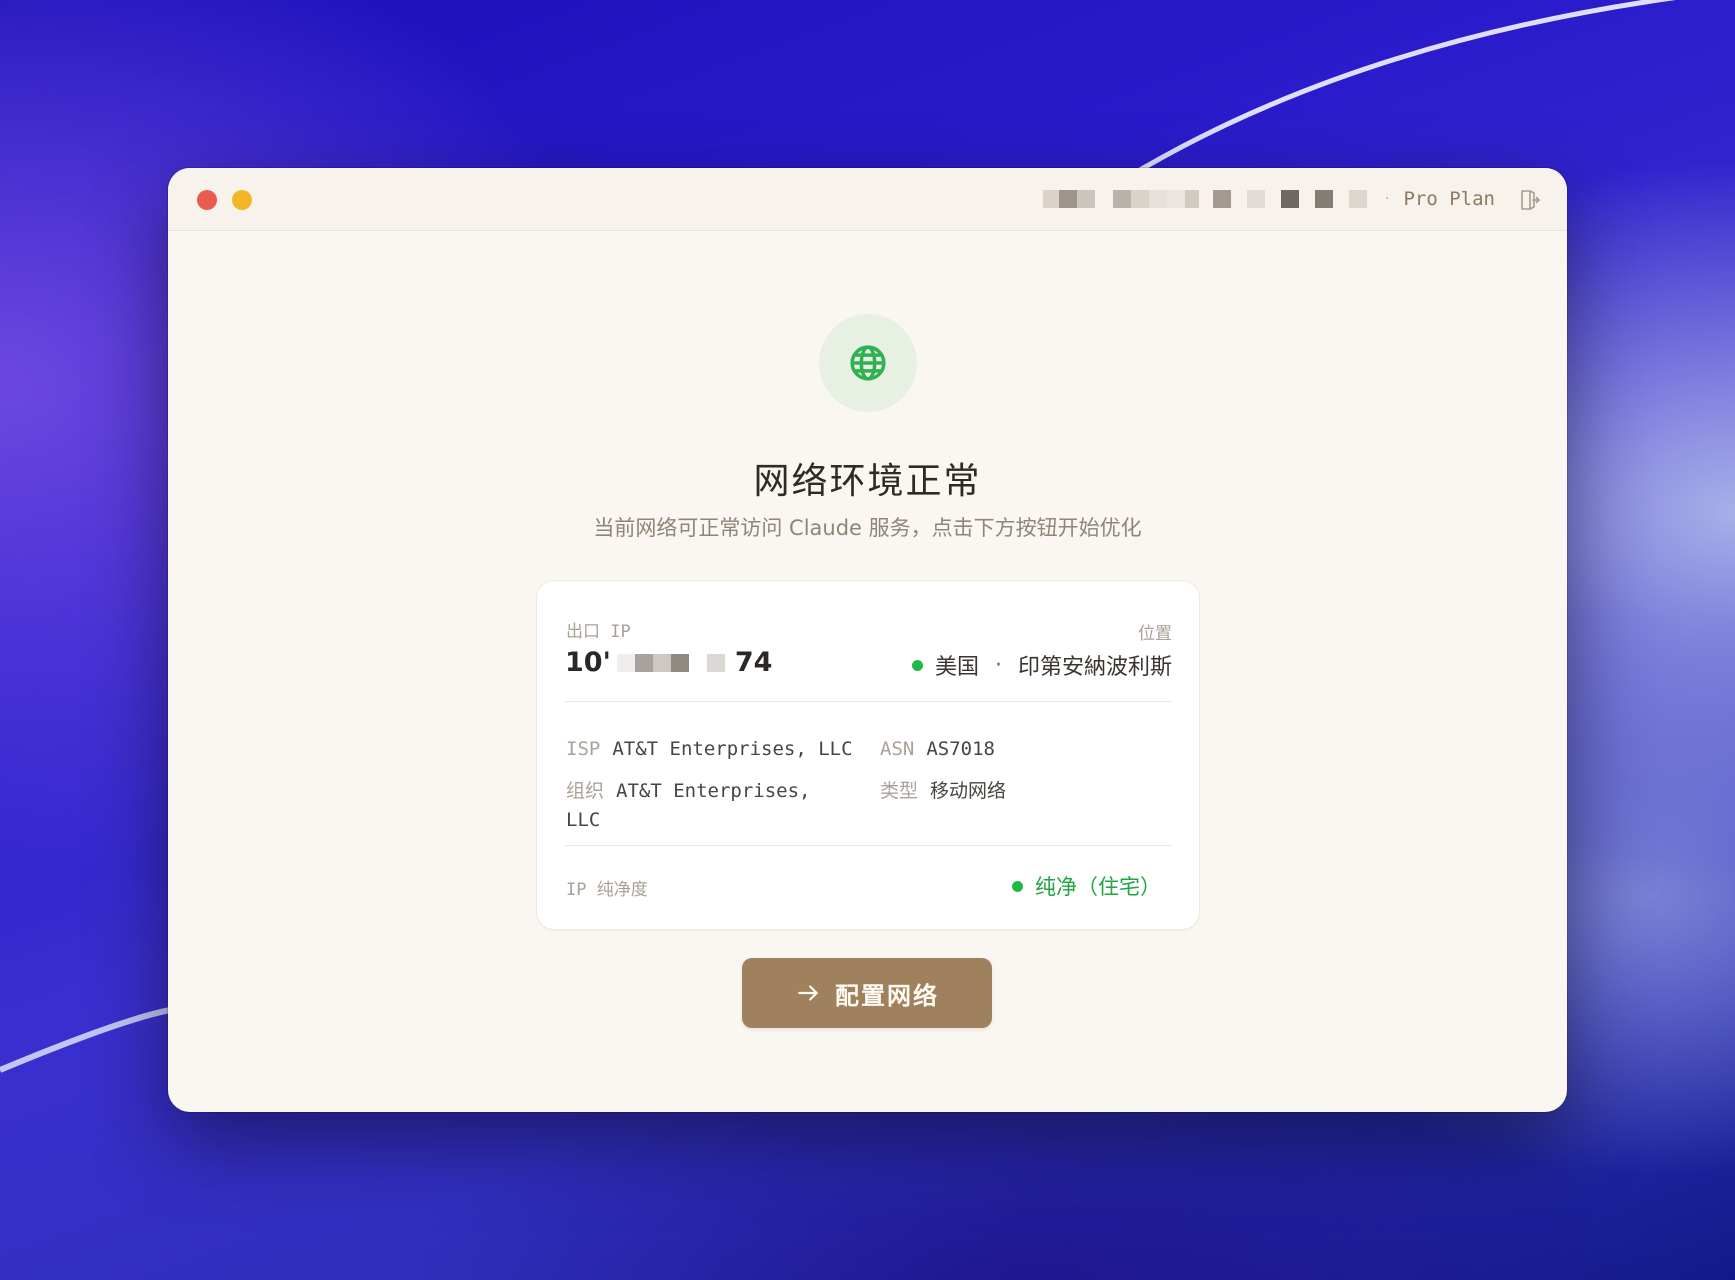 Image resolution: width=1735 pixels, height=1280 pixels. What do you see at coordinates (897, 749) in the screenshot?
I see `asn-label: ASN` at bounding box center [897, 749].